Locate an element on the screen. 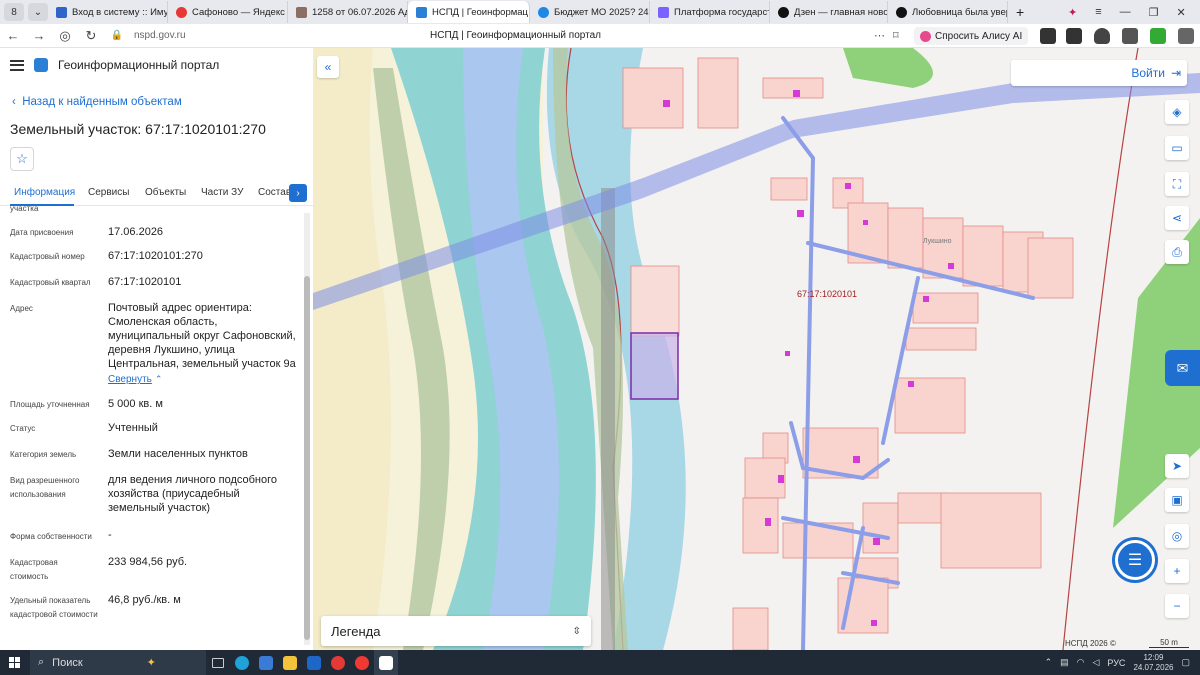  ask-alice-button: Спросить Алису AI is located at coordinates (971, 36).